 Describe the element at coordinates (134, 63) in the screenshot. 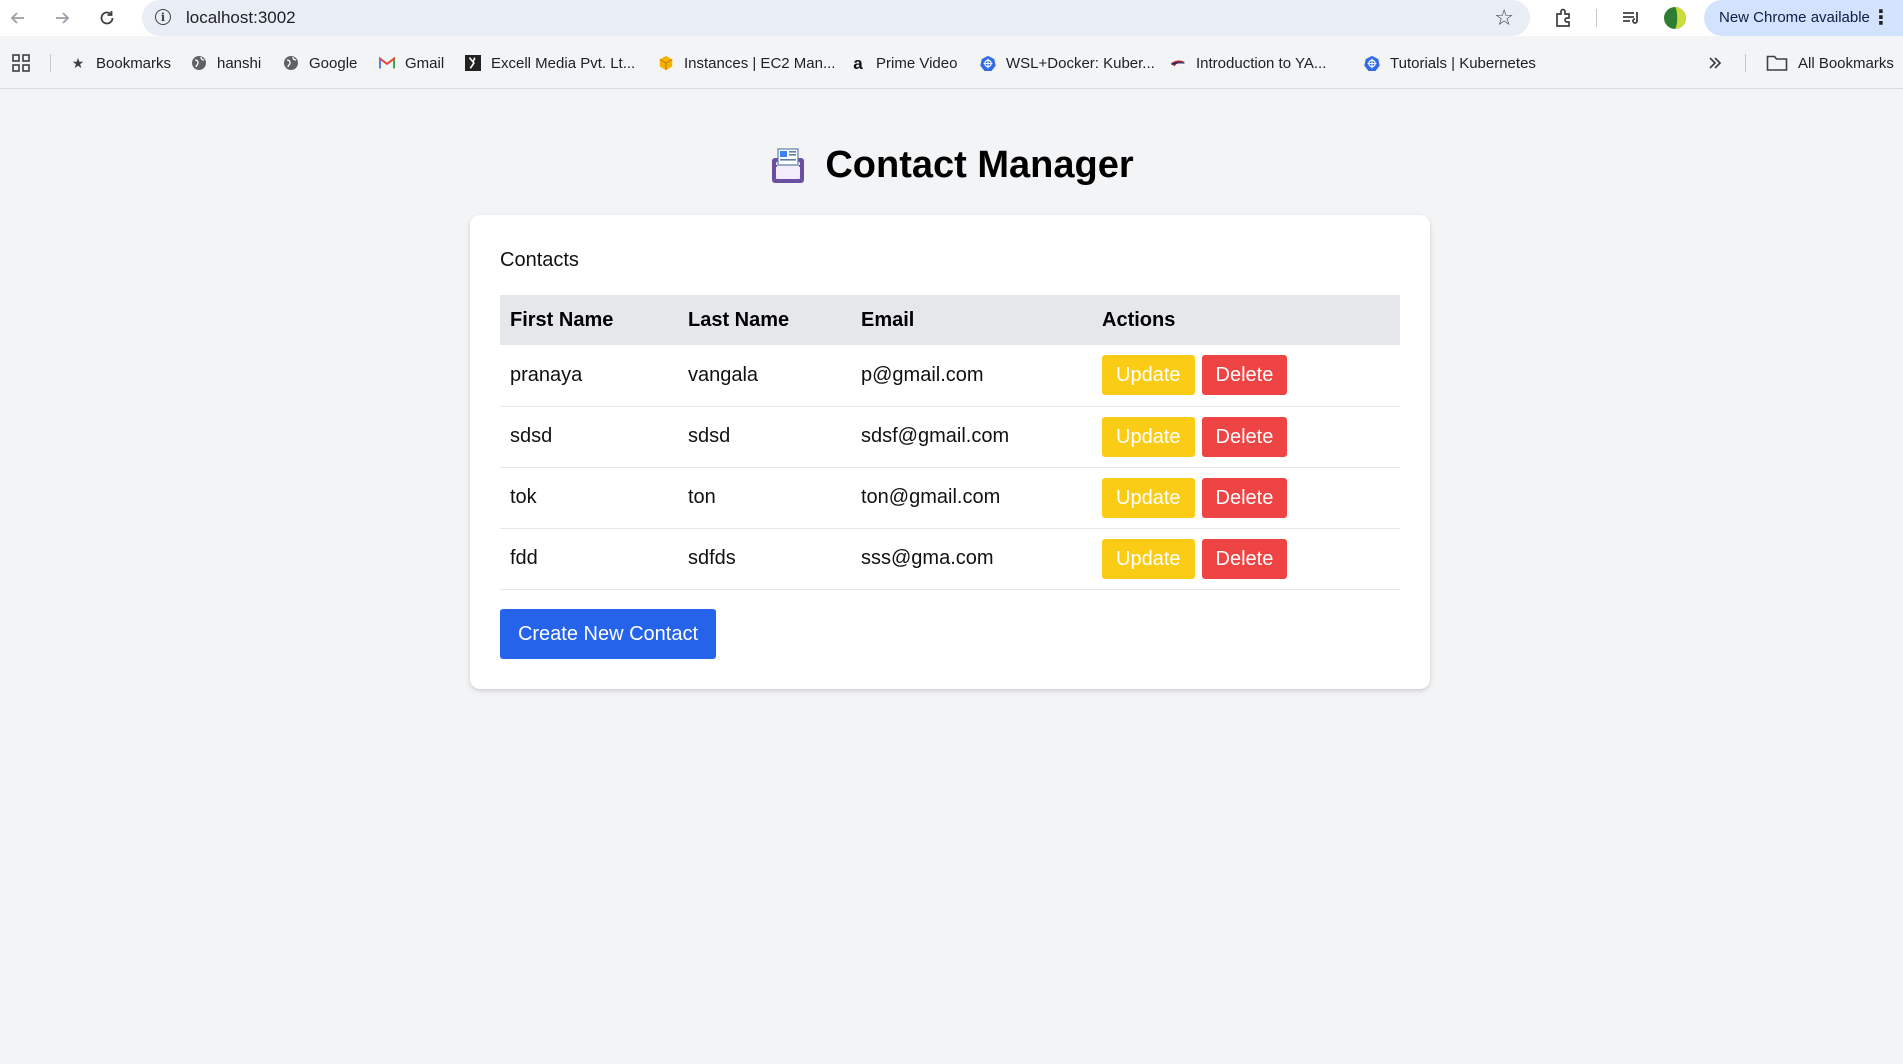

I see `bookmark-label: Bookmarks` at that location.